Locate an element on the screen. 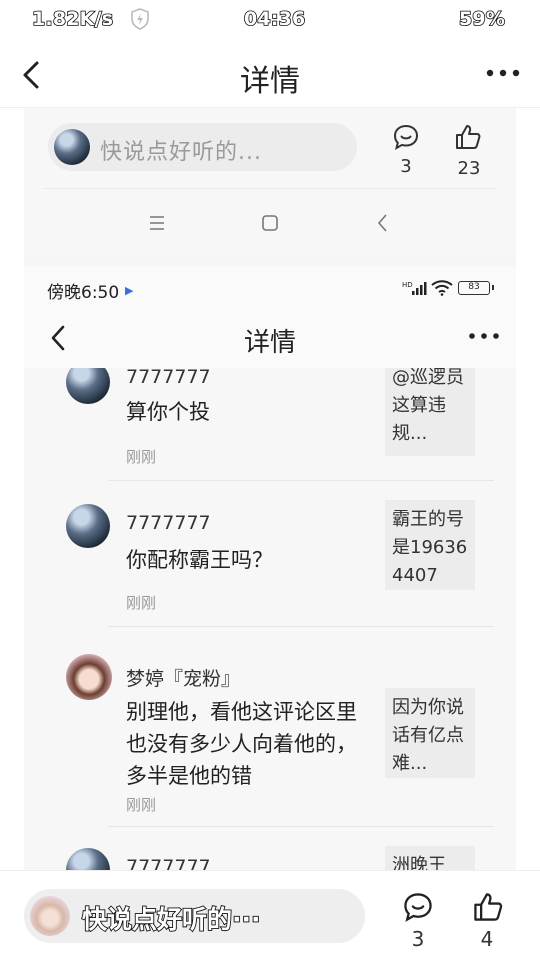  embedded-status-bar: 傍晚6:50 ▶ HD 83 is located at coordinates (270, 288).